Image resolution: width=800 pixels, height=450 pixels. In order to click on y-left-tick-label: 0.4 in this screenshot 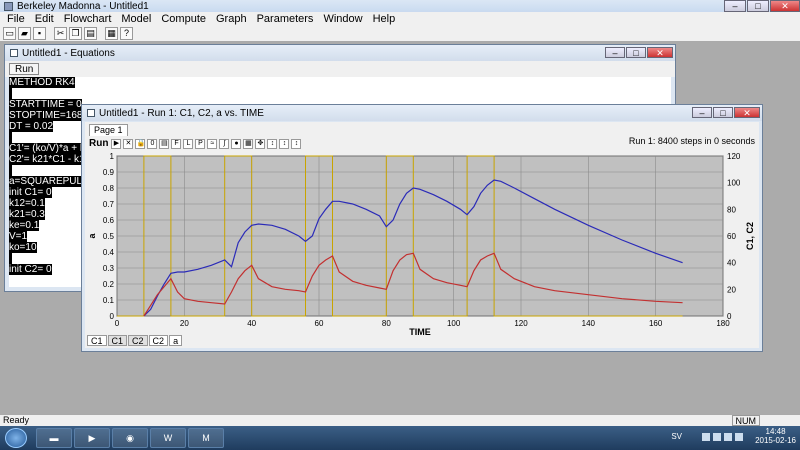, I will do `click(109, 252)`.